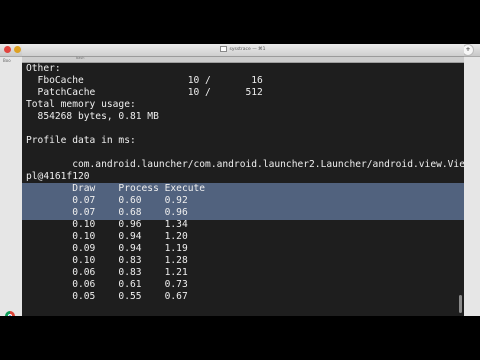  What do you see at coordinates (107, 284) in the screenshot?
I see `terminal-line: 0.06 0.61 0.73` at bounding box center [107, 284].